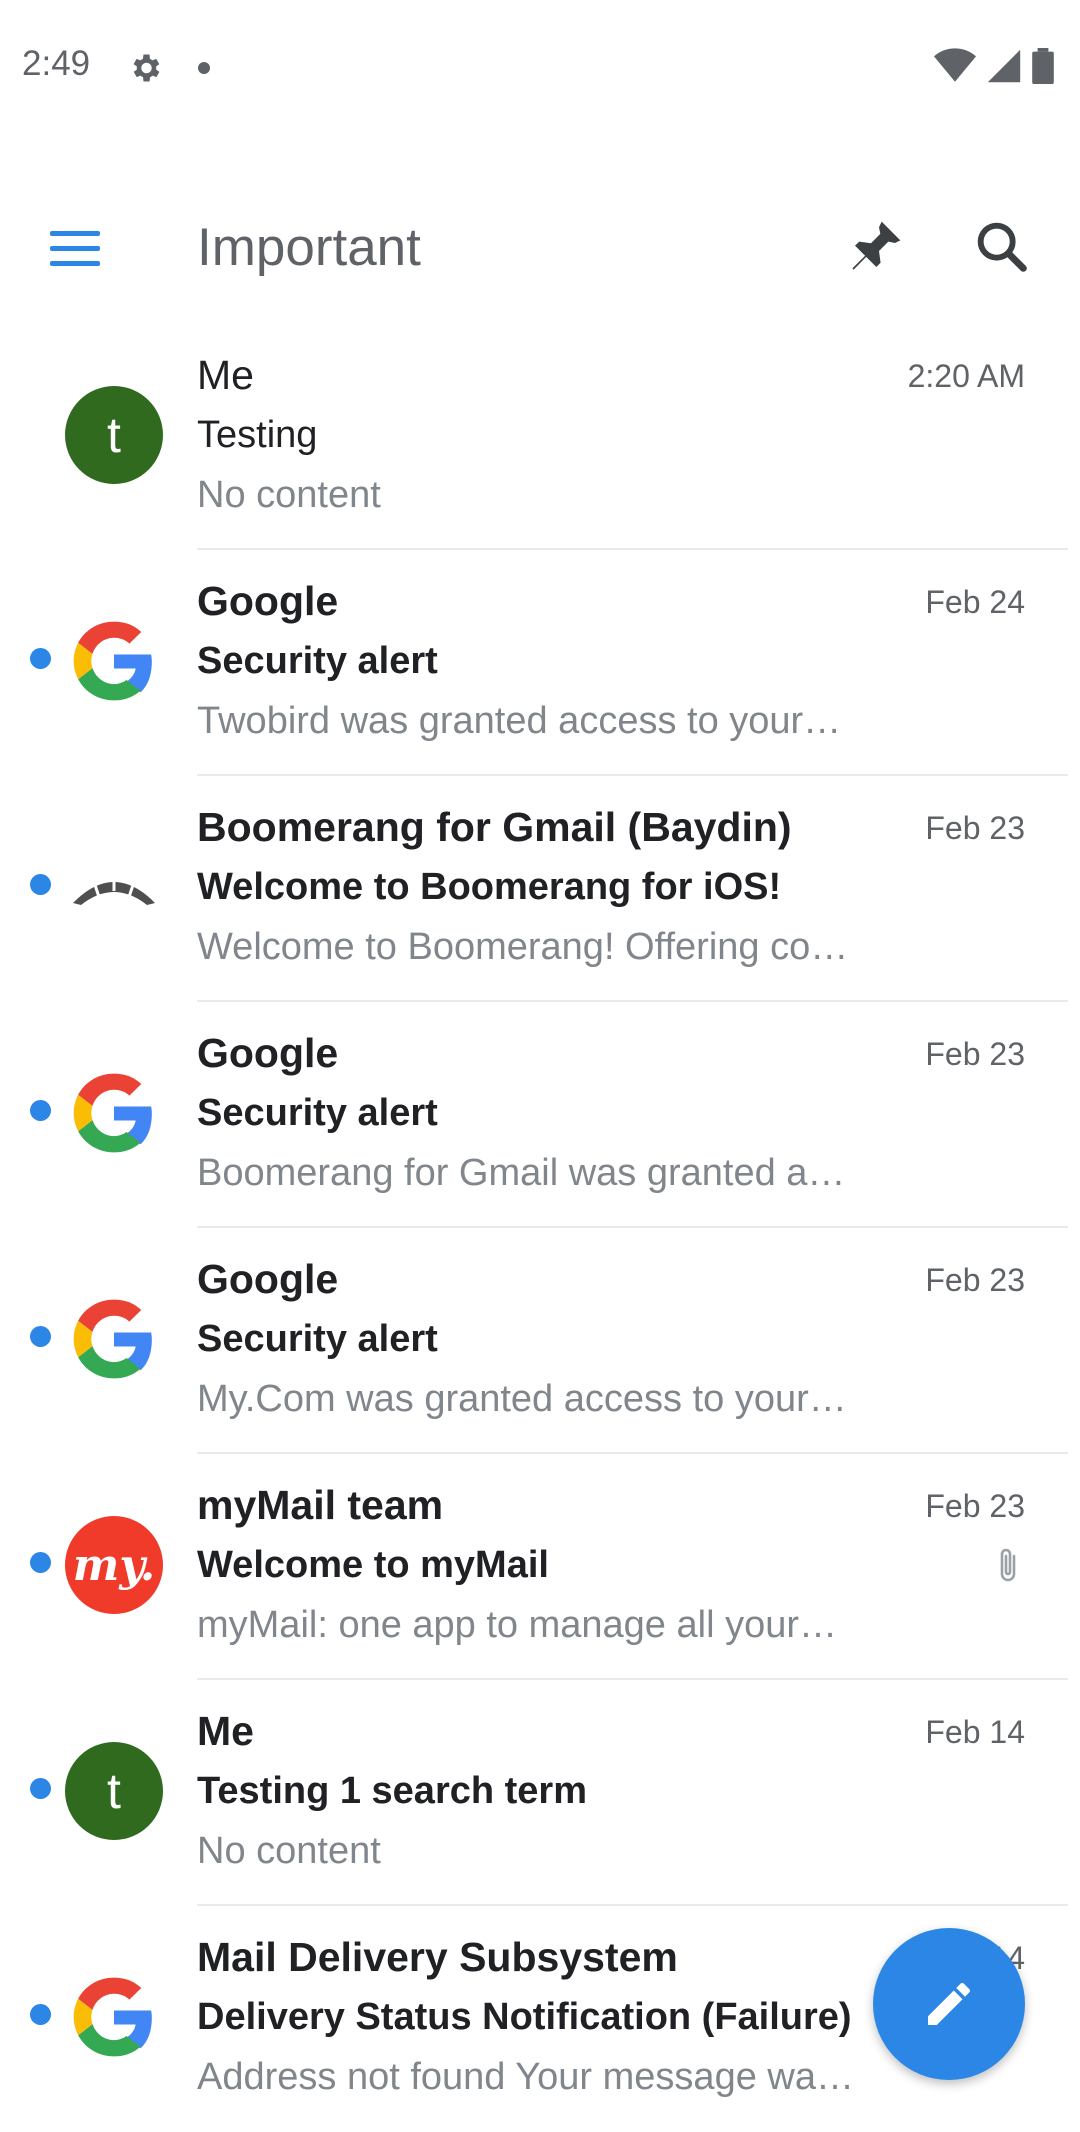 The width and height of the screenshot is (1080, 2132). Describe the element at coordinates (540, 437) in the screenshot. I see `email-row: t Me 2:20 AM Testing No content` at that location.